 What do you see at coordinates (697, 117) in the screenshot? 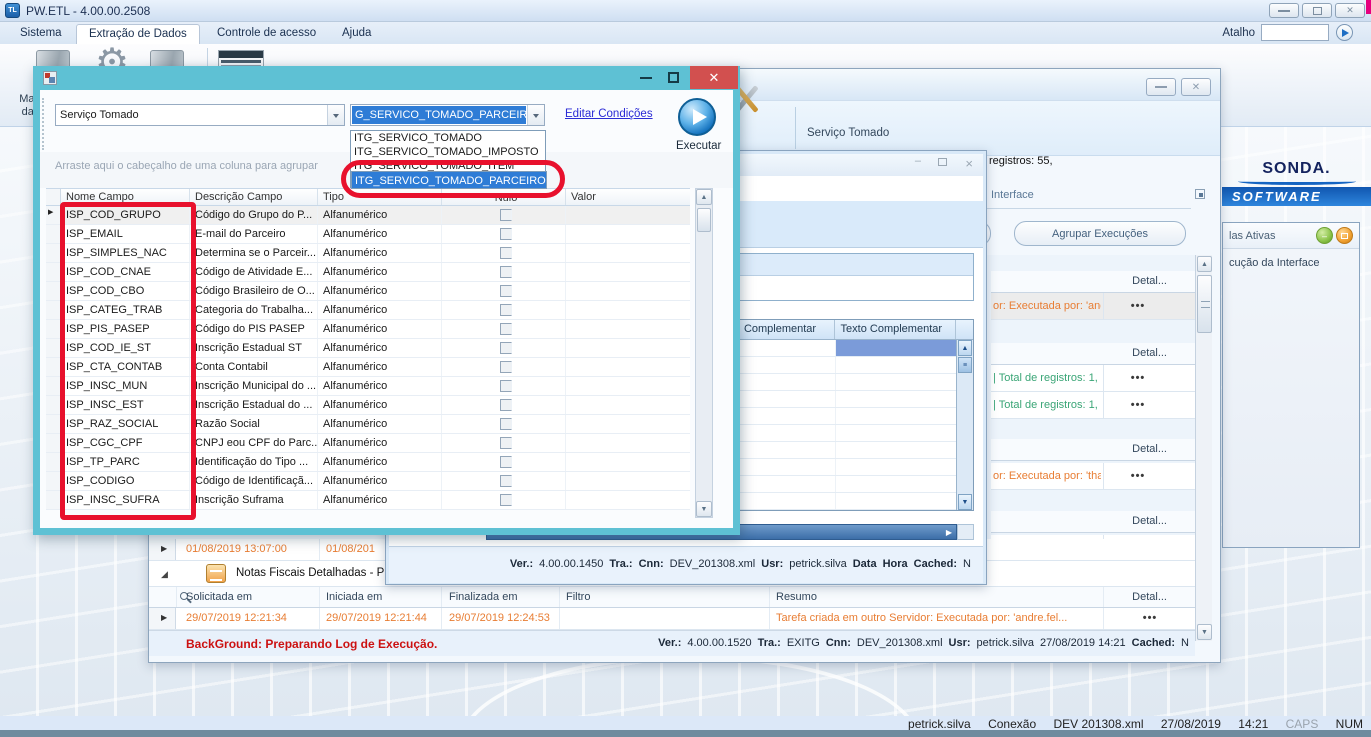
I see `executar-icon` at bounding box center [697, 117].